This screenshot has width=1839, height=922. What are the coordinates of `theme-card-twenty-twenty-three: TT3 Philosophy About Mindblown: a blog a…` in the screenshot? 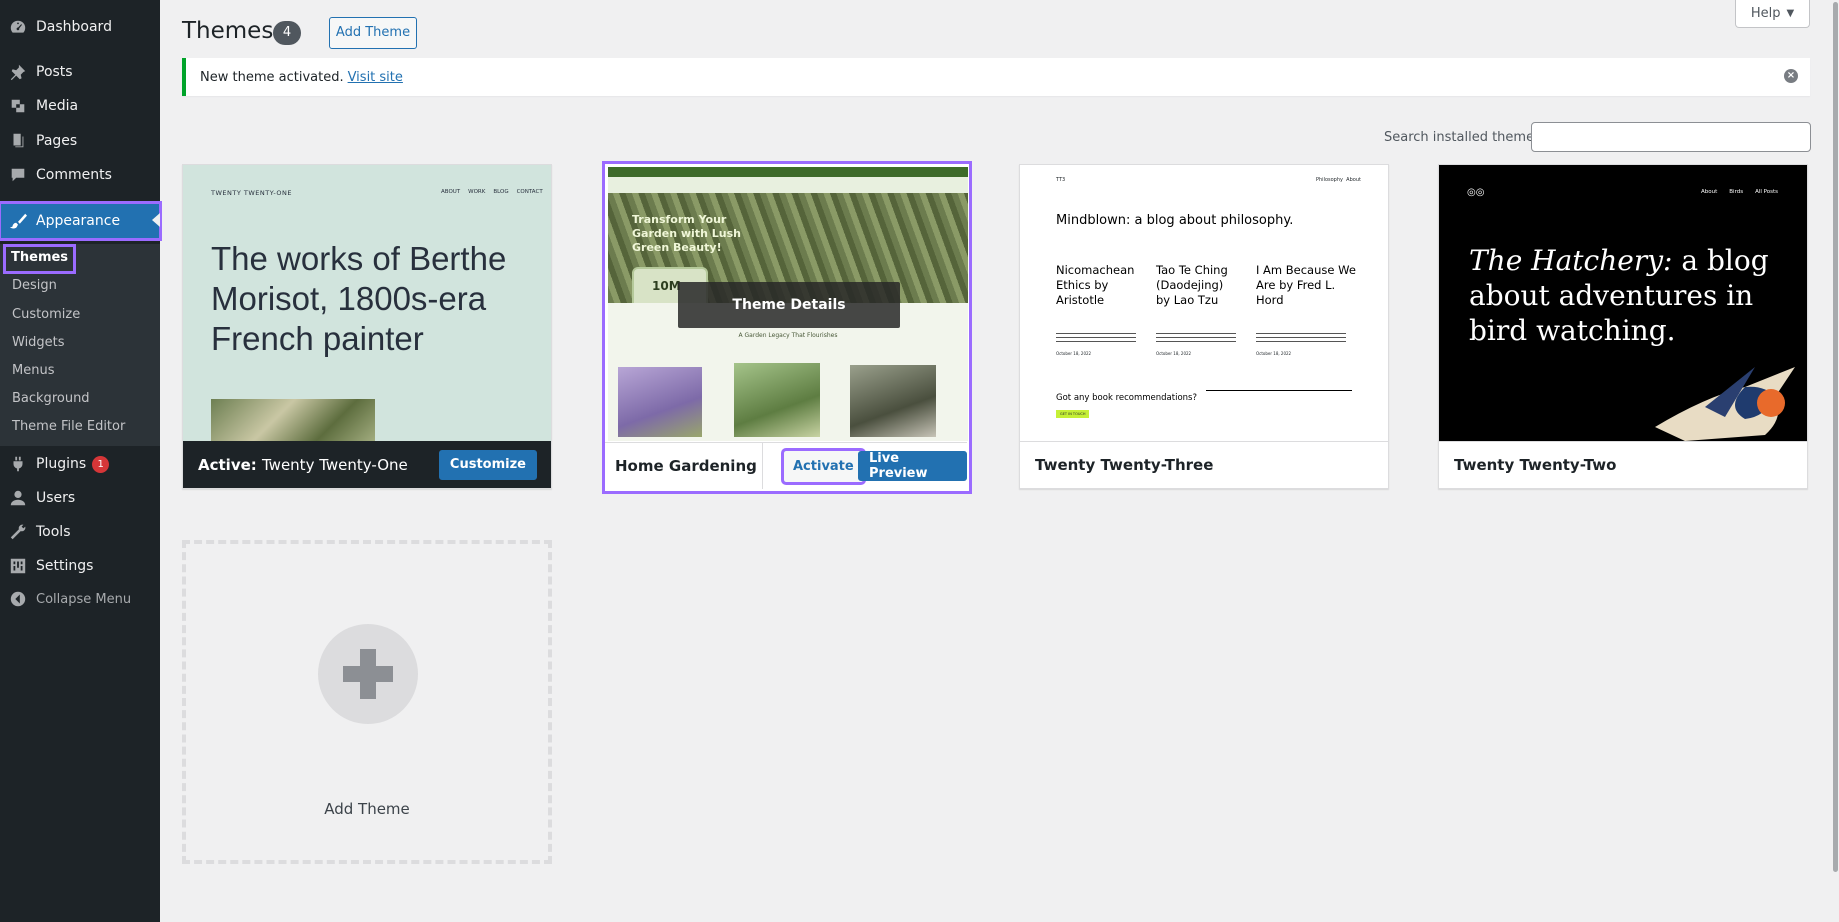 It's located at (1204, 326).